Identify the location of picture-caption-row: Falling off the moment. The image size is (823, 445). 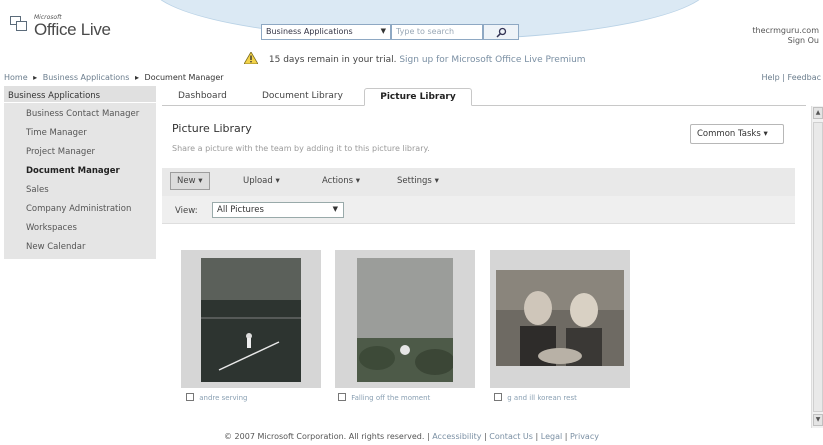
(384, 397).